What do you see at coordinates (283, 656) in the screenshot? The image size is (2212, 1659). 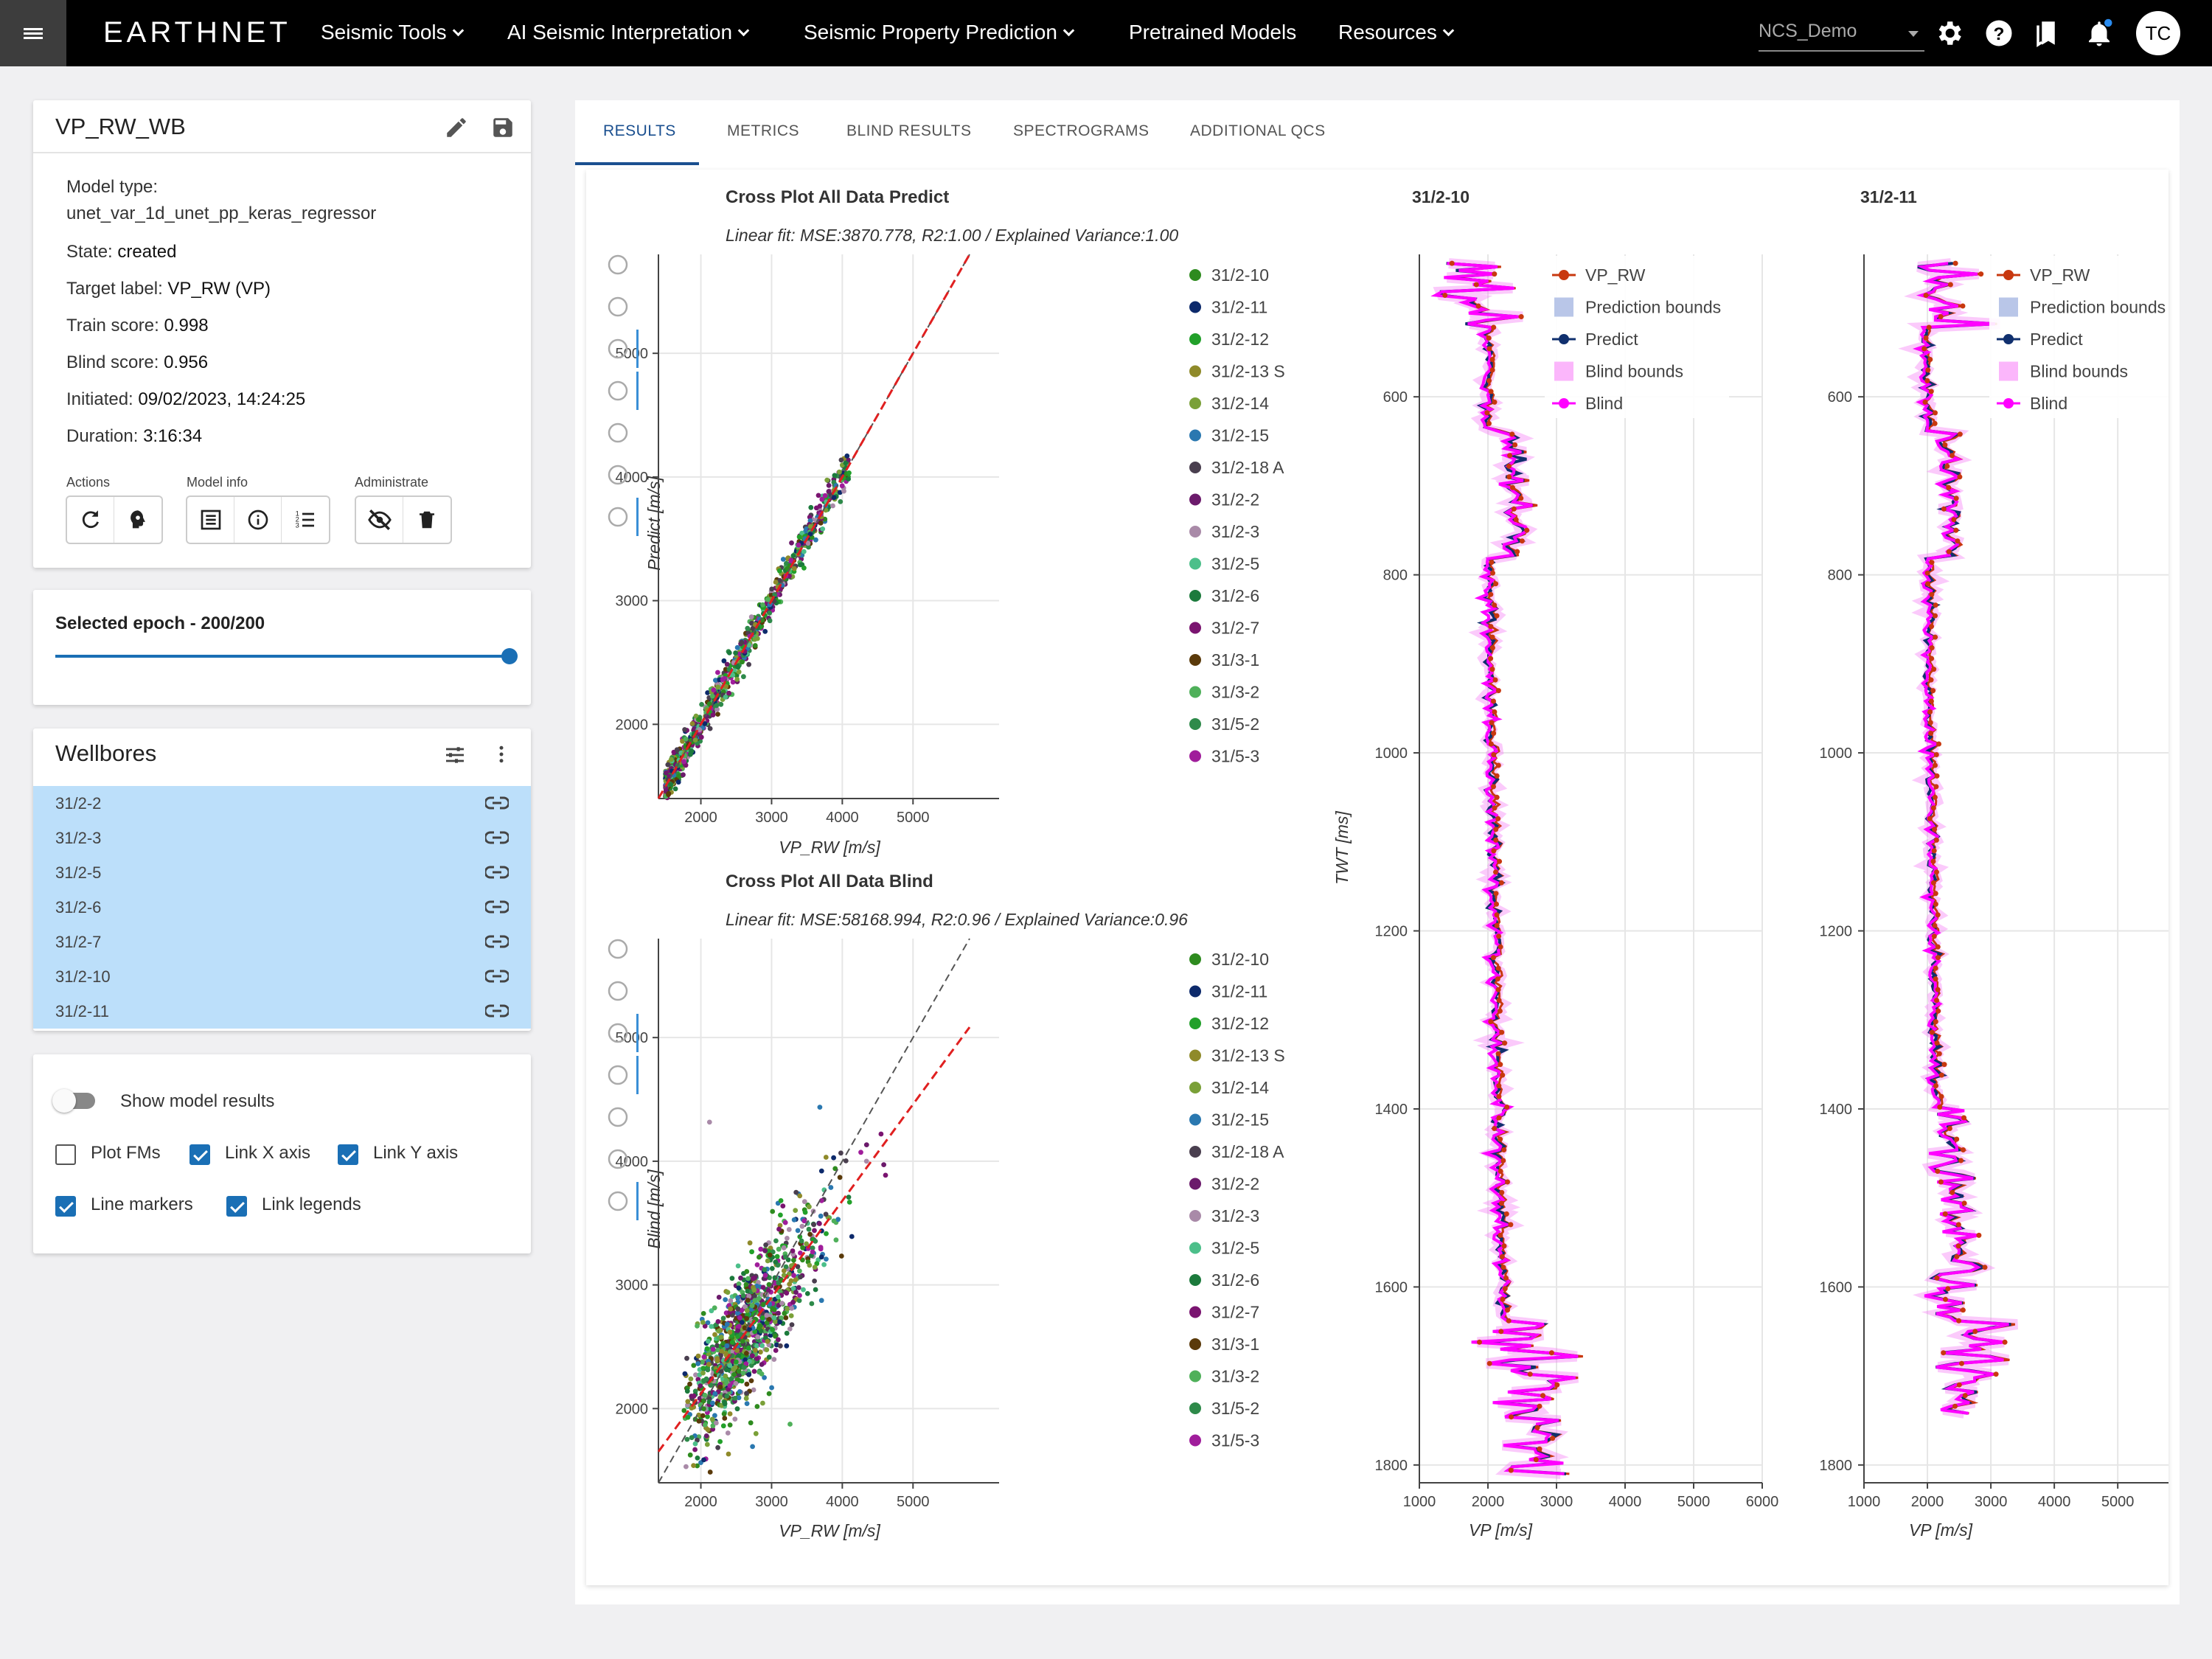 I see `epoch-slider-track` at bounding box center [283, 656].